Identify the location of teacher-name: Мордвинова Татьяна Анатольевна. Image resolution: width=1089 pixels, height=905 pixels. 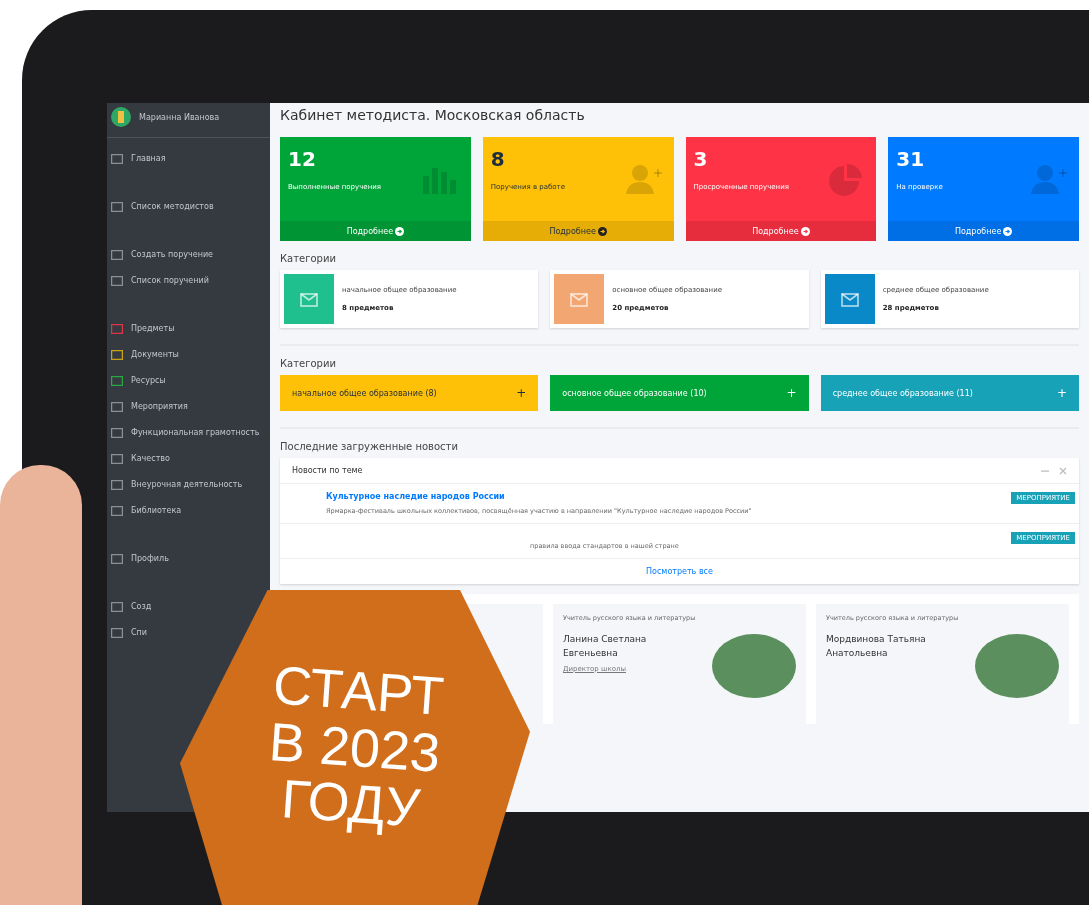
(876, 647).